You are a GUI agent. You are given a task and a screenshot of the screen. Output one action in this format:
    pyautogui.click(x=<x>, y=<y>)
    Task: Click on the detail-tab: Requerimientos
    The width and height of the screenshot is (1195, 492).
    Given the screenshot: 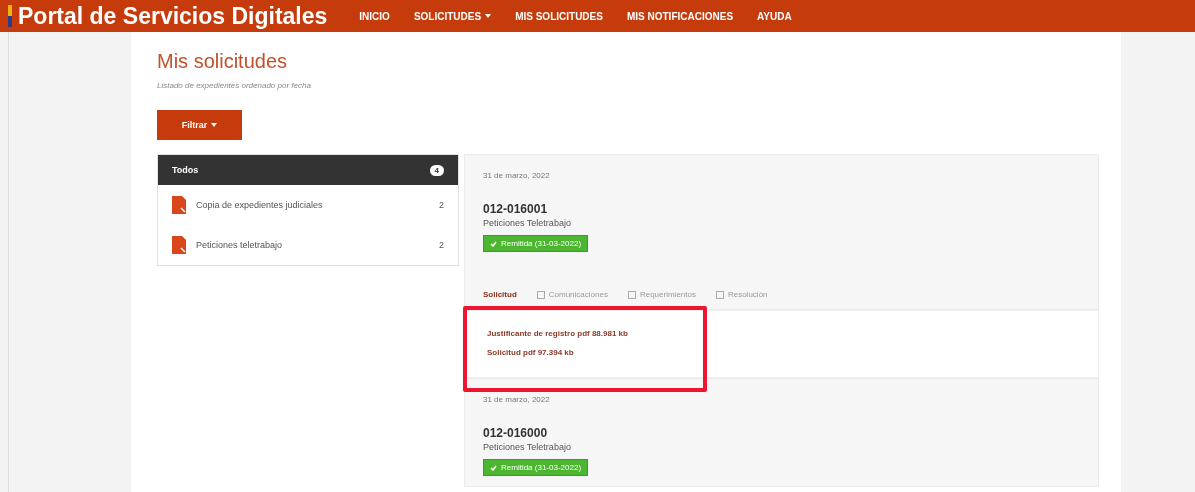 What is the action you would take?
    pyautogui.click(x=661, y=294)
    